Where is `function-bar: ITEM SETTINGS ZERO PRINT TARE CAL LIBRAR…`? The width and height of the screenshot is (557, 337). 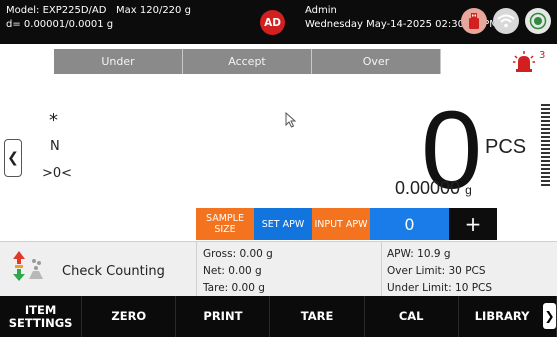
function-bar: ITEM SETTINGS ZERO PRINT TARE CAL LIBRAR… is located at coordinates (278, 316).